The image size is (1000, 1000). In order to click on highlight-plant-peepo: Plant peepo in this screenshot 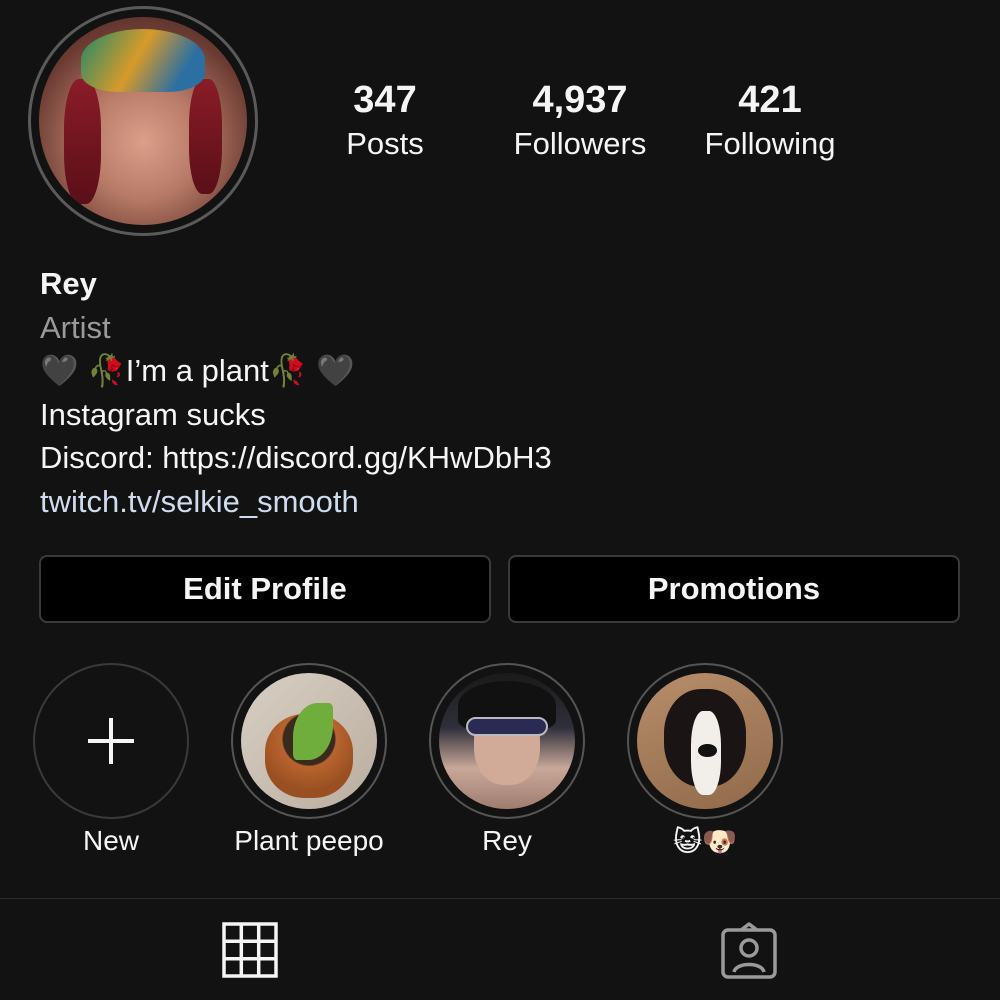, I will do `click(309, 760)`.